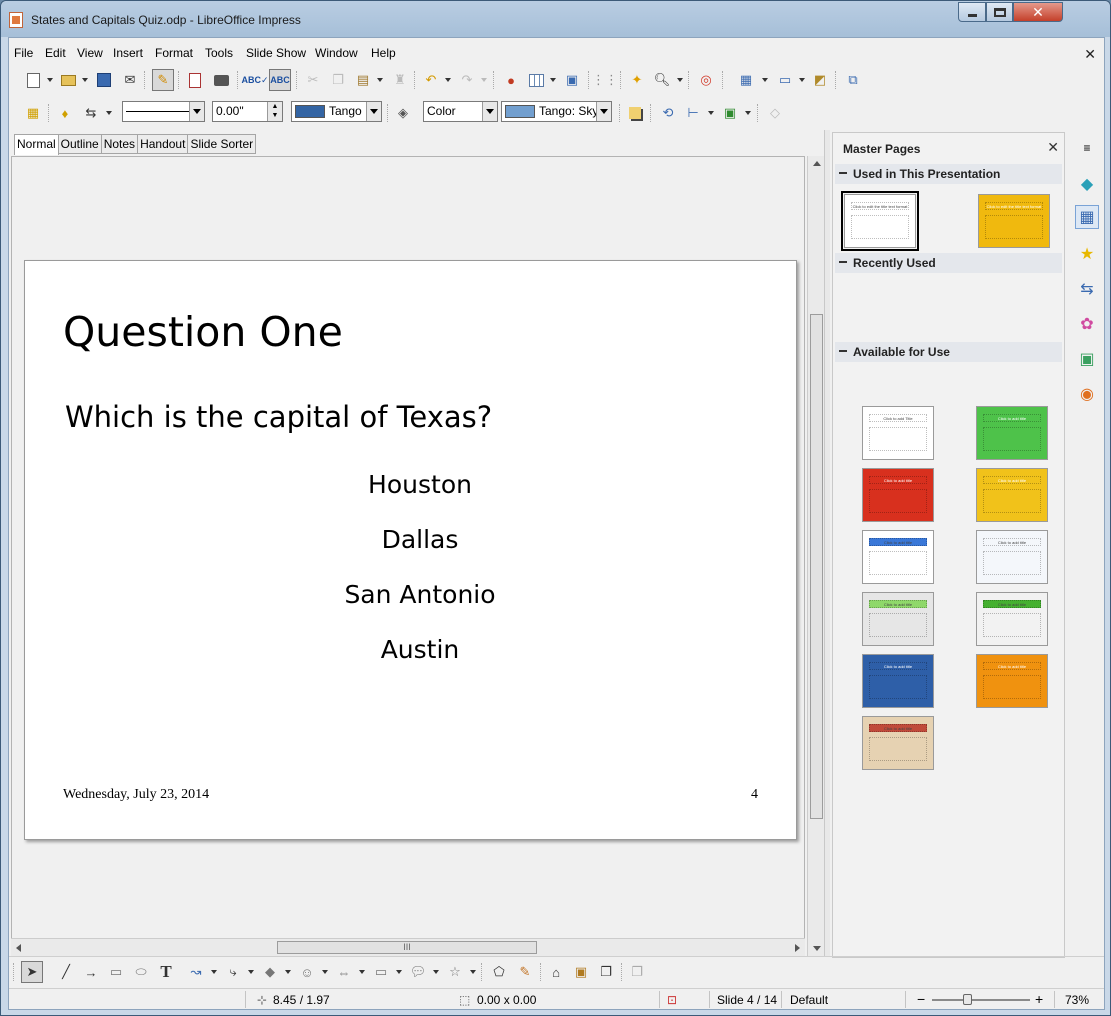 Image resolution: width=1111 pixels, height=1016 pixels. I want to click on new-dropdown-arrow, so click(50, 80).